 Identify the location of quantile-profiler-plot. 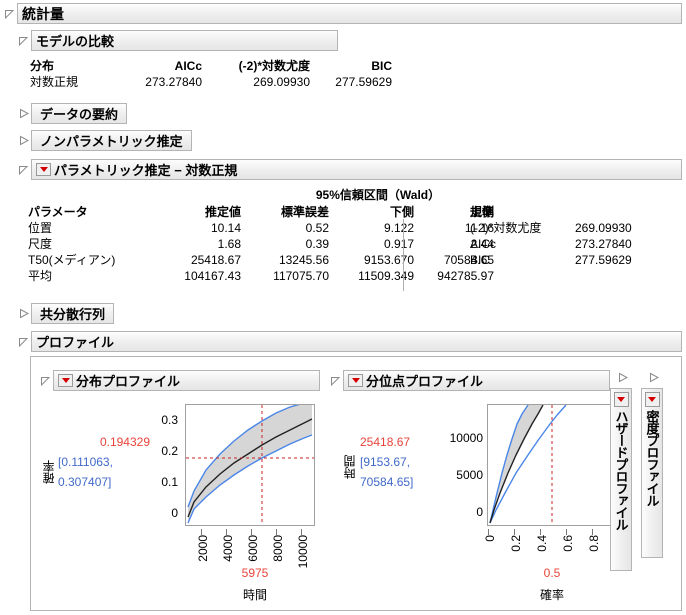
(552, 465).